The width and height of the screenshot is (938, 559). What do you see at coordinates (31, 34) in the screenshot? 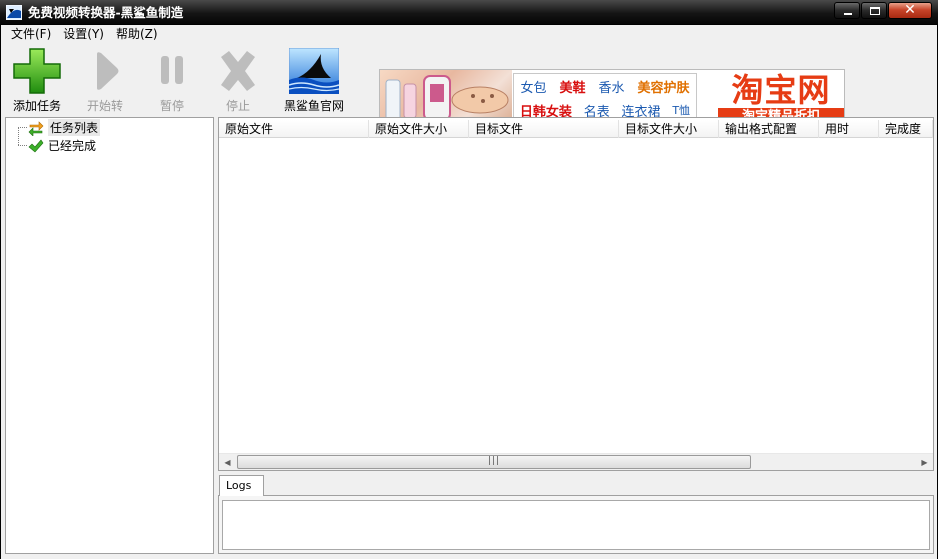
I see `menu-file: 文件(F)` at bounding box center [31, 34].